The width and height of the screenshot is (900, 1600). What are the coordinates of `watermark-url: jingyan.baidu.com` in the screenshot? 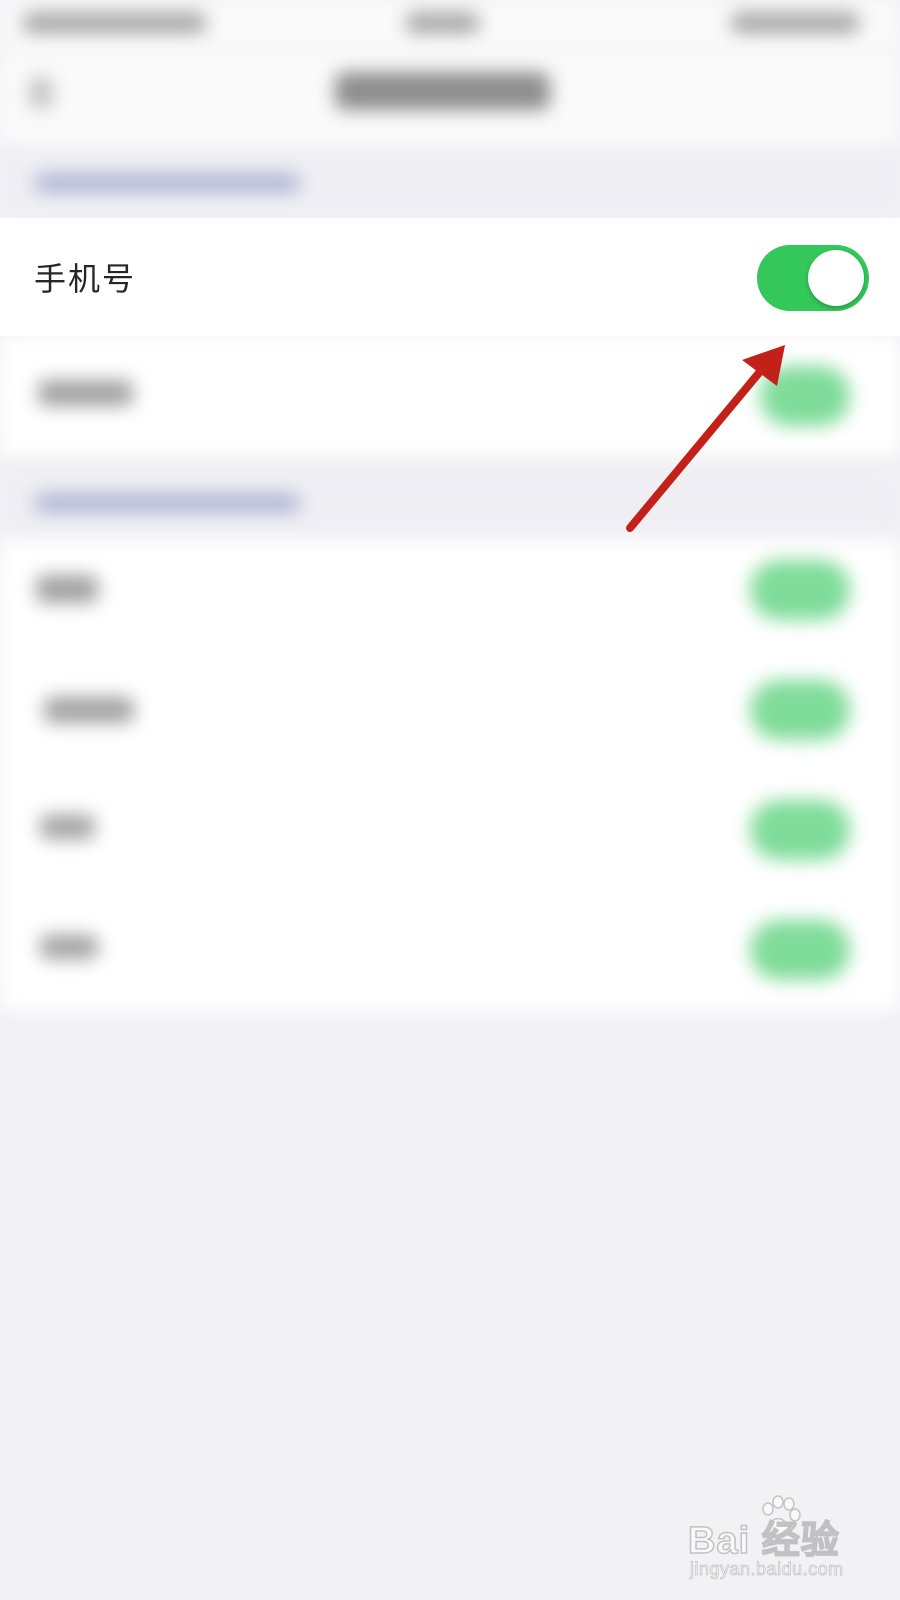 It's located at (767, 1569).